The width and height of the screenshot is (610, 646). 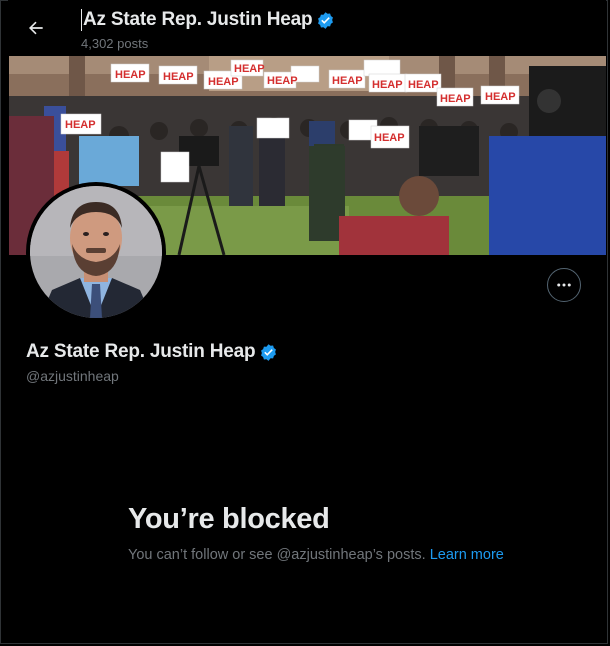 I want to click on avatar, so click(x=96, y=252).